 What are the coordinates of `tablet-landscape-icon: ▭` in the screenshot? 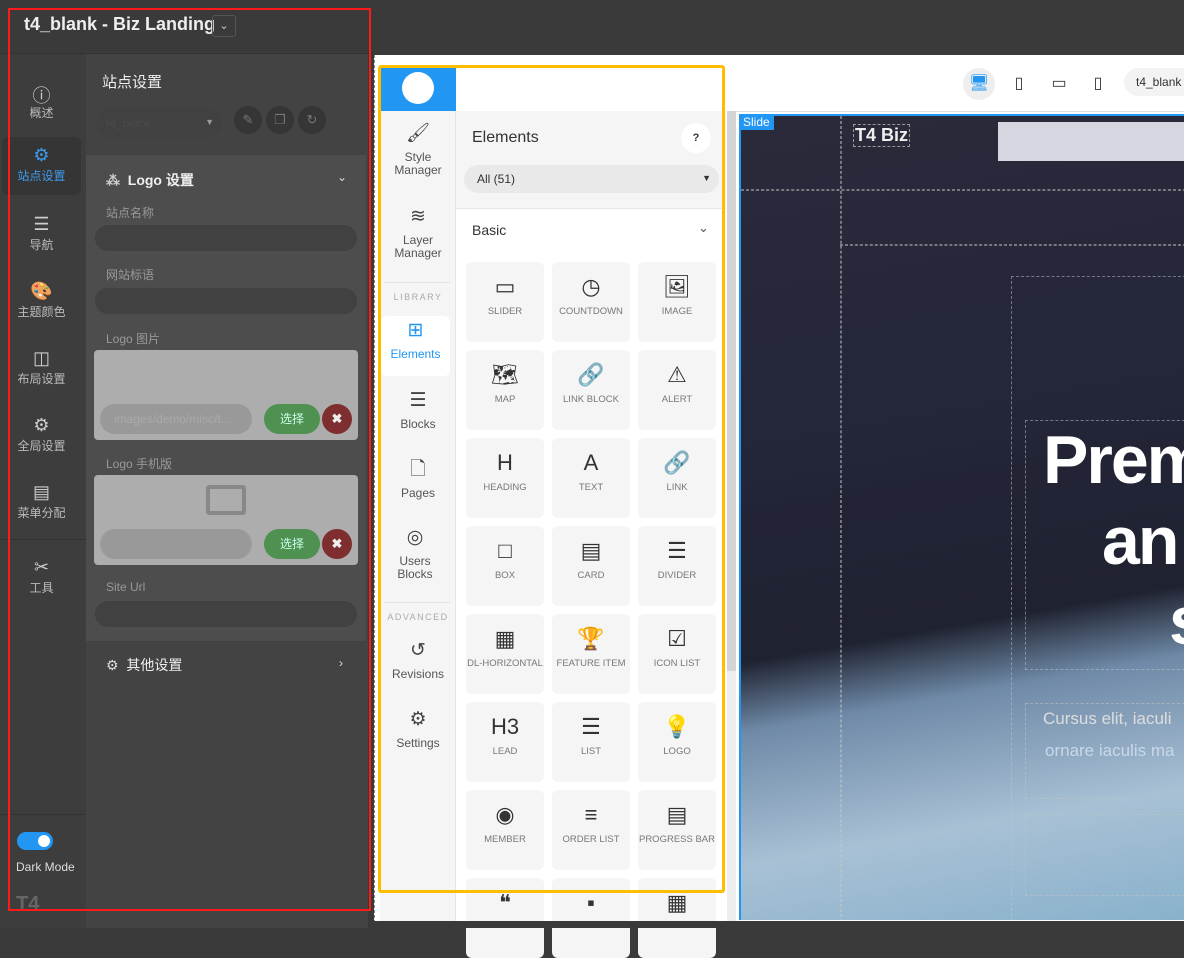 It's located at (1059, 83).